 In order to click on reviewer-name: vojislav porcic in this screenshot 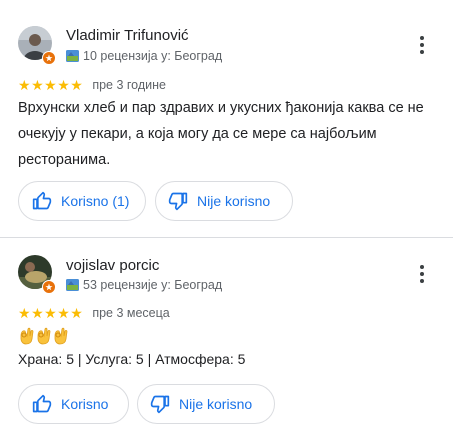, I will do `click(112, 265)`.